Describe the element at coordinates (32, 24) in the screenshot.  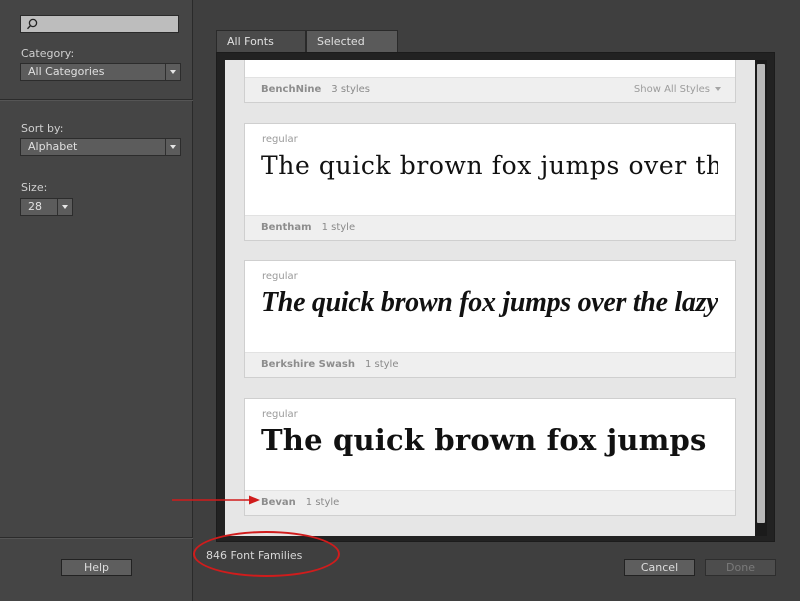
I see `search-icon` at that location.